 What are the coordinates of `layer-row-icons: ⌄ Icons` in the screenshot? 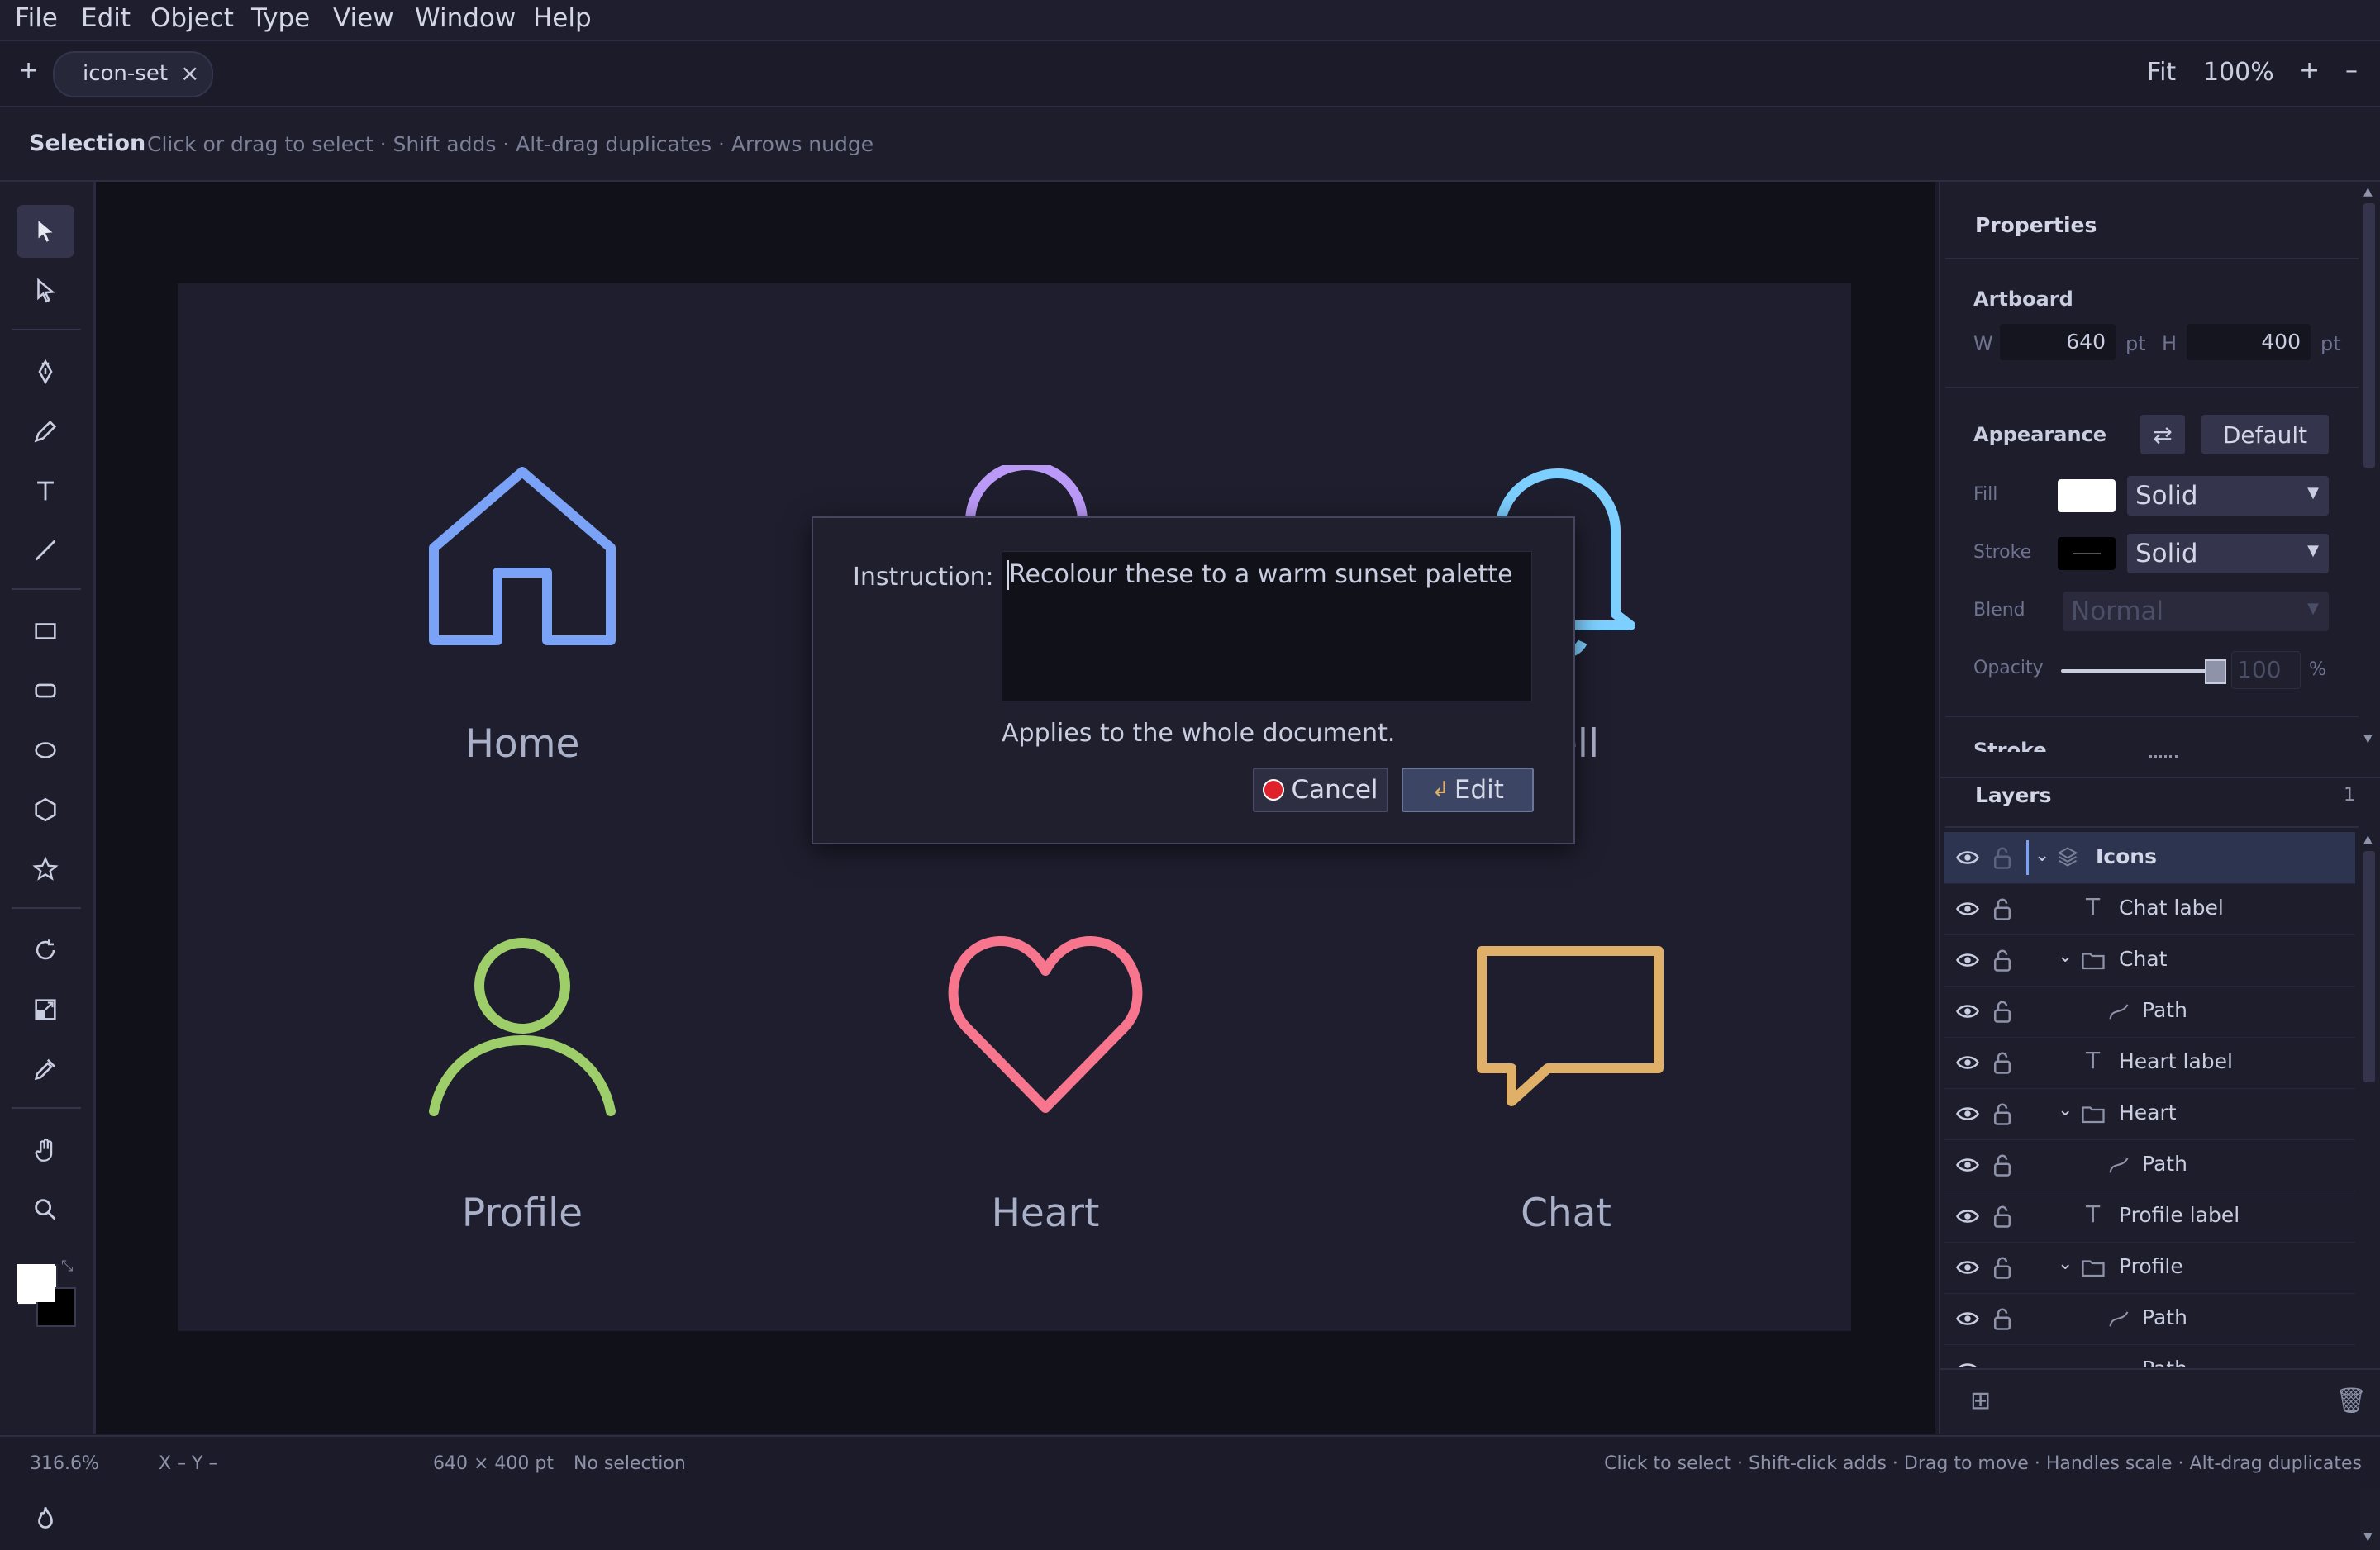 It's located at (2149, 858).